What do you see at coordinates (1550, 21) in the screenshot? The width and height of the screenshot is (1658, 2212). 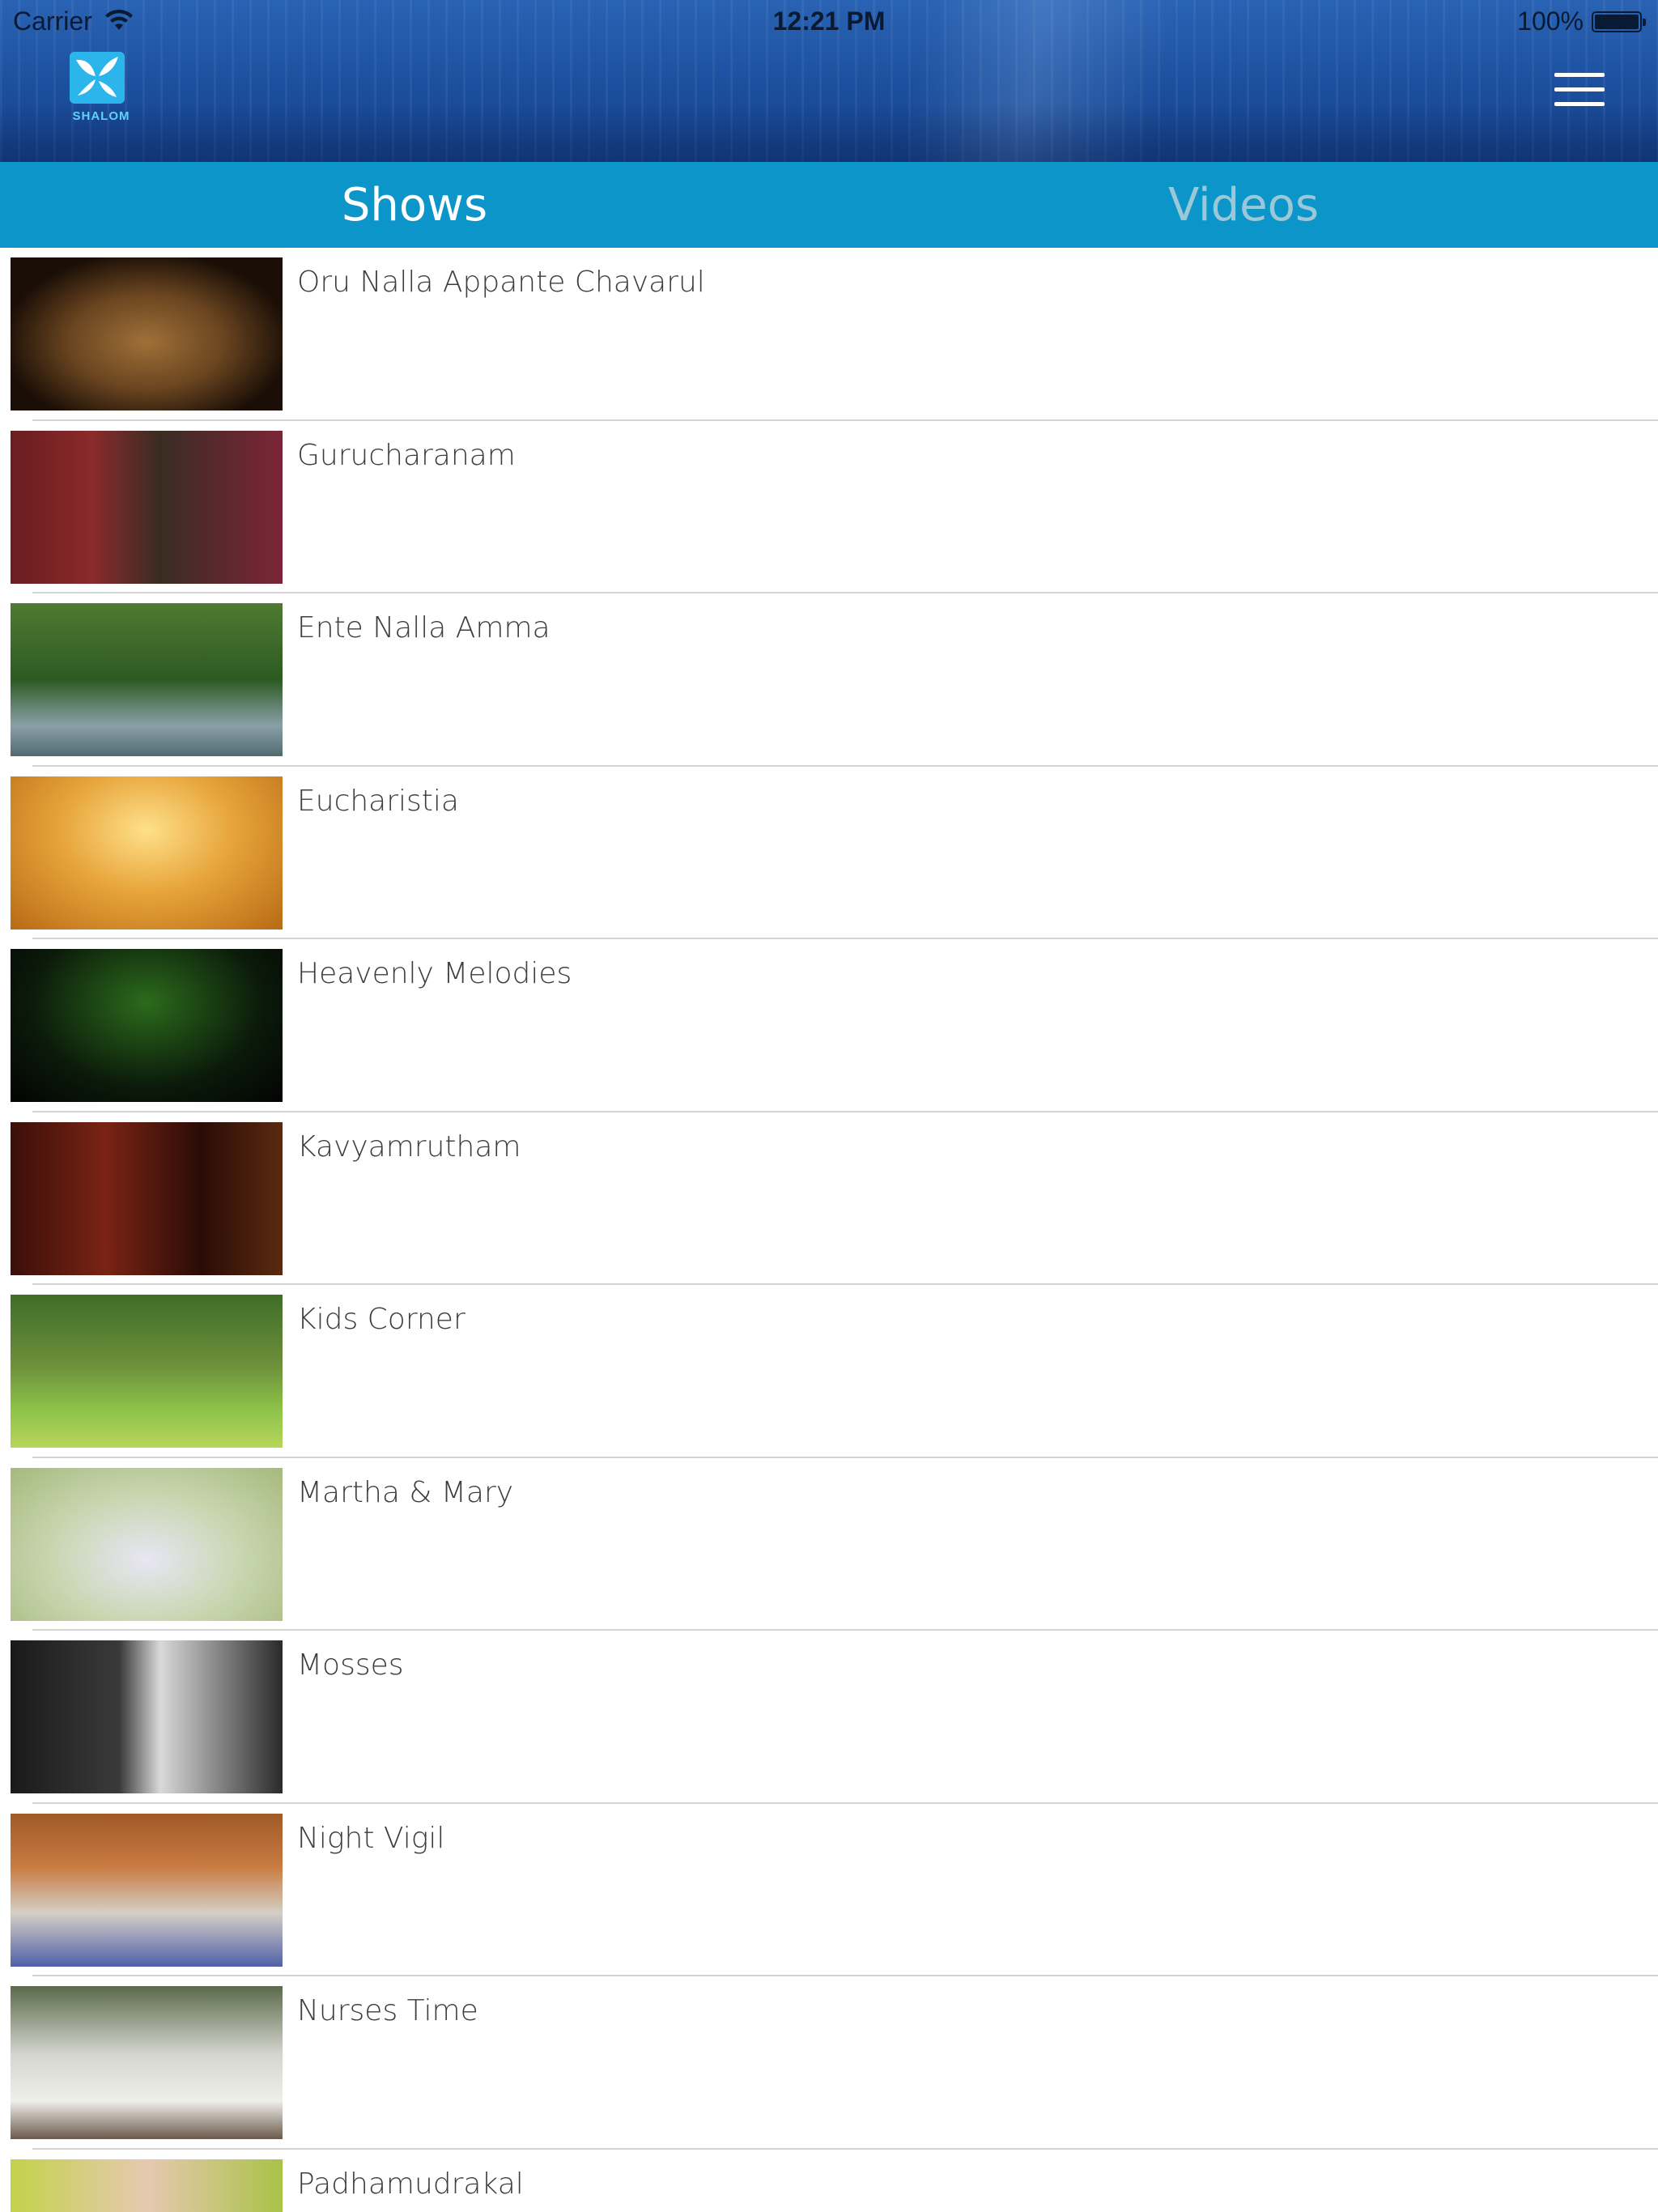 I see `battery-percentage: 100%` at bounding box center [1550, 21].